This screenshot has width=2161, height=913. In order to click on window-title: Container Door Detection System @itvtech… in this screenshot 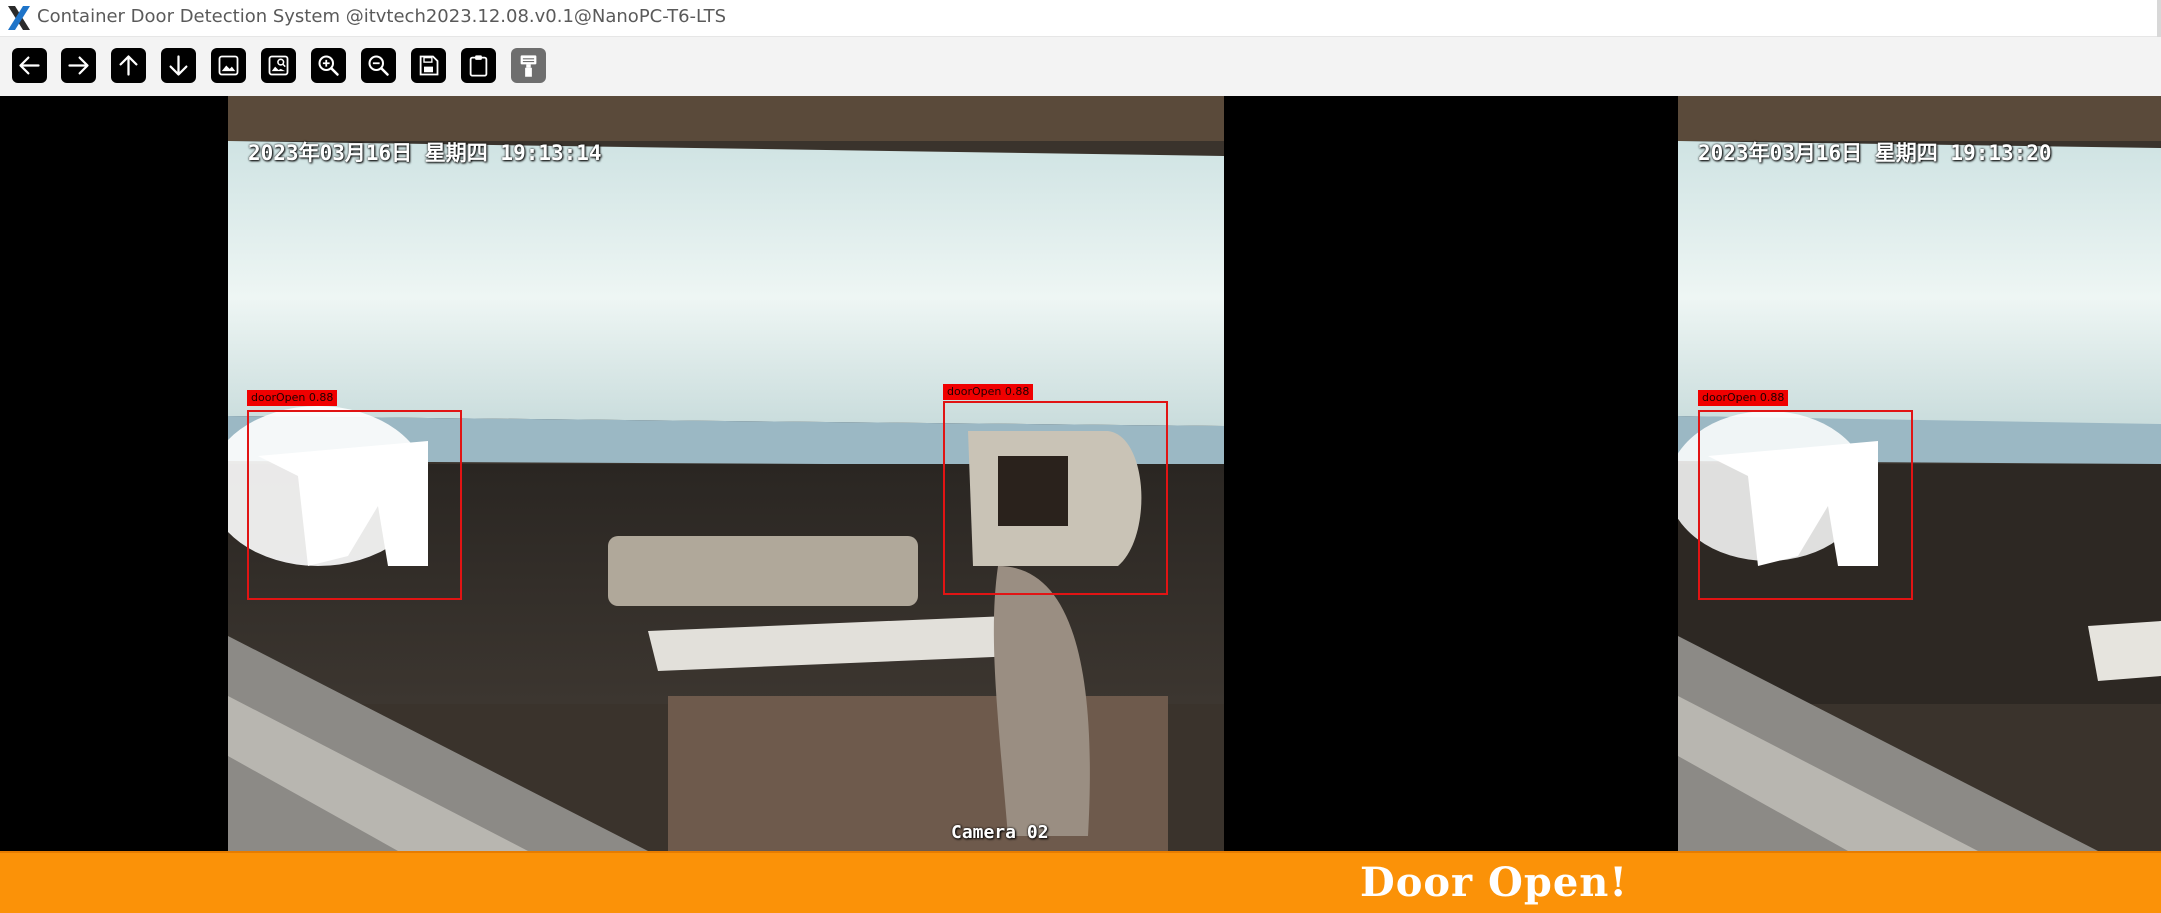, I will do `click(382, 16)`.